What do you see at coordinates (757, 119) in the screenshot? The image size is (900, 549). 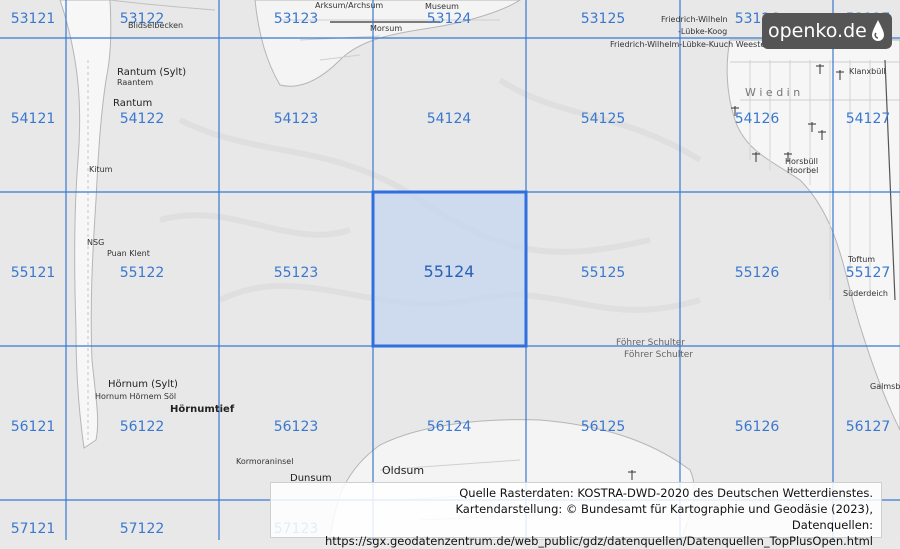 I see `grid-cell-label: 54126` at bounding box center [757, 119].